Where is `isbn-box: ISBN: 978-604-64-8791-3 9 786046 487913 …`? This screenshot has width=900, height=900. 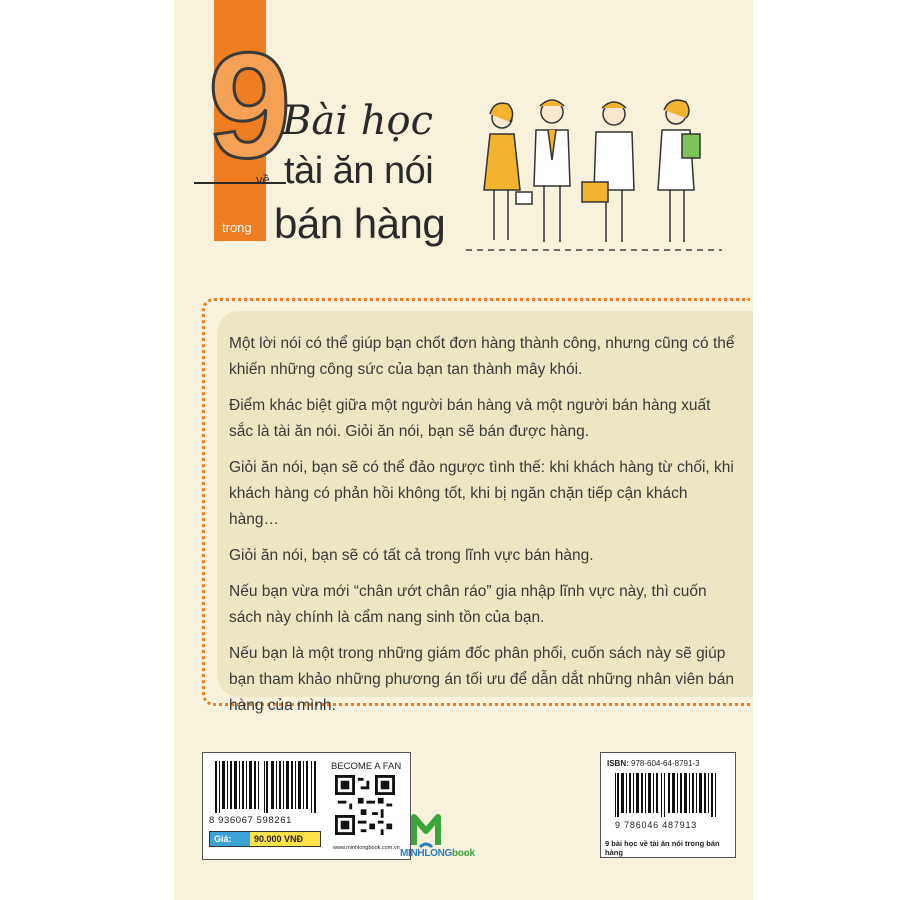
isbn-box: ISBN: 978-604-64-8791-3 9 786046 487913 … is located at coordinates (668, 805).